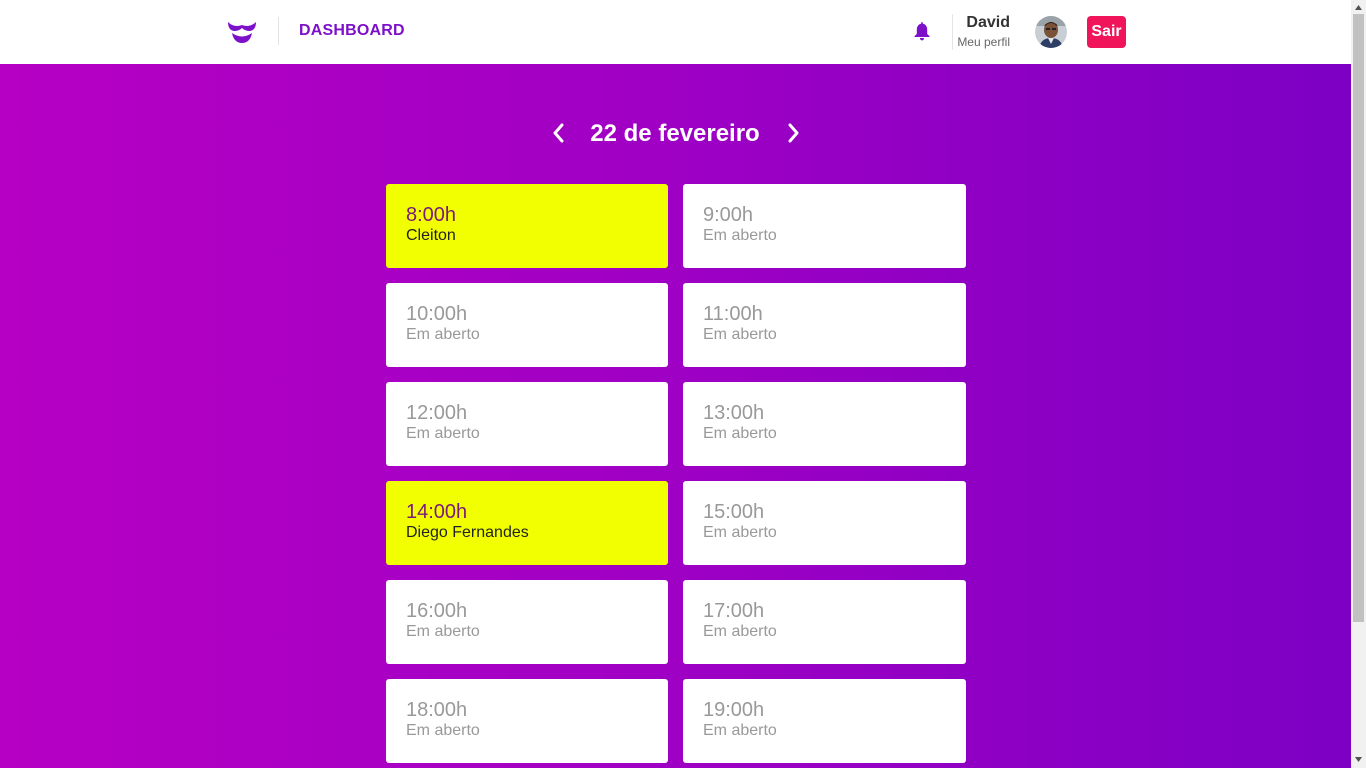 This screenshot has width=1366, height=768. I want to click on logout-button: Sair, so click(1106, 32).